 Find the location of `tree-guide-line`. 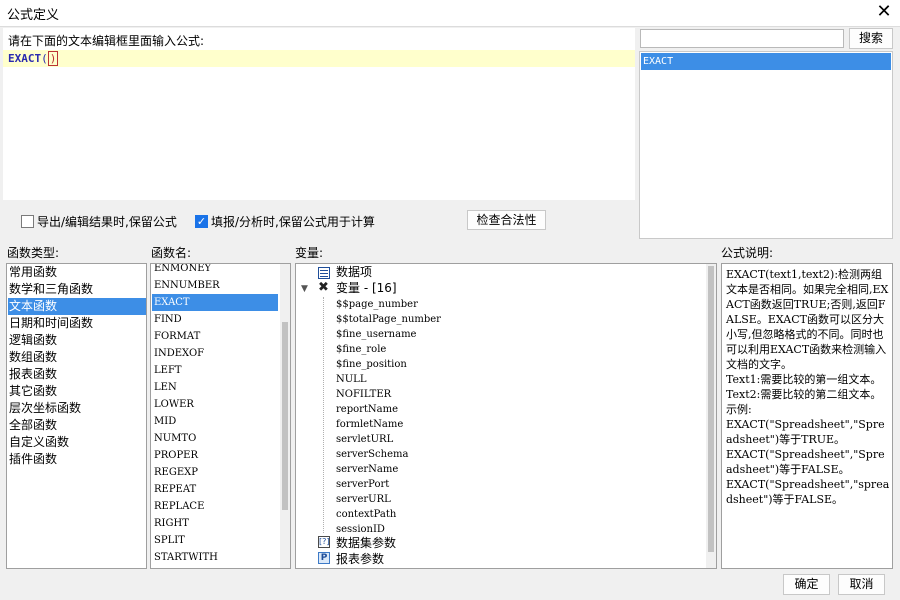

tree-guide-line is located at coordinates (323, 415).